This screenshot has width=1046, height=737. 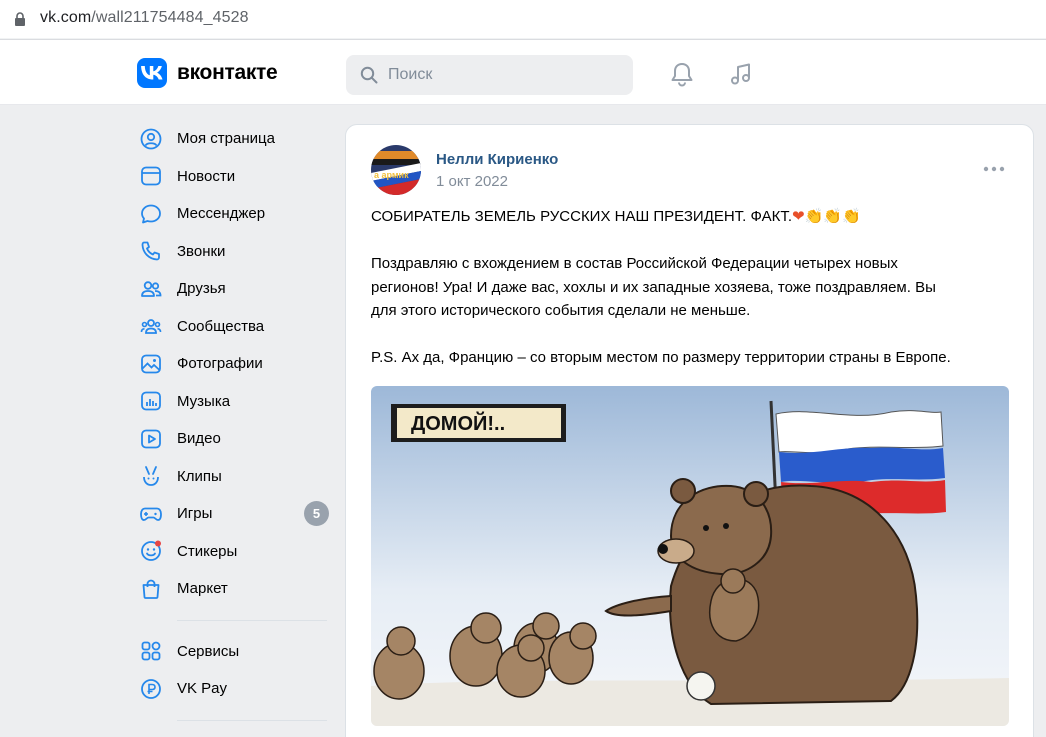 I want to click on sidebar-item-label: Игры, so click(x=195, y=514).